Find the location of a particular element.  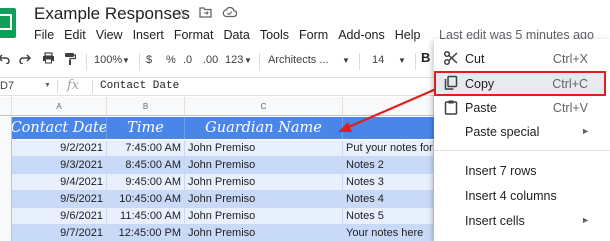

cell-time: 7:45:00 AM is located at coordinates (146, 148).